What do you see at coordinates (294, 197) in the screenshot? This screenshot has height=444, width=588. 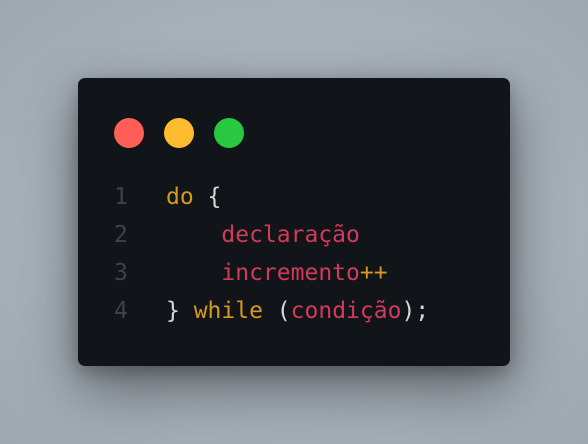 I see `code-line-1: 1 do {` at bounding box center [294, 197].